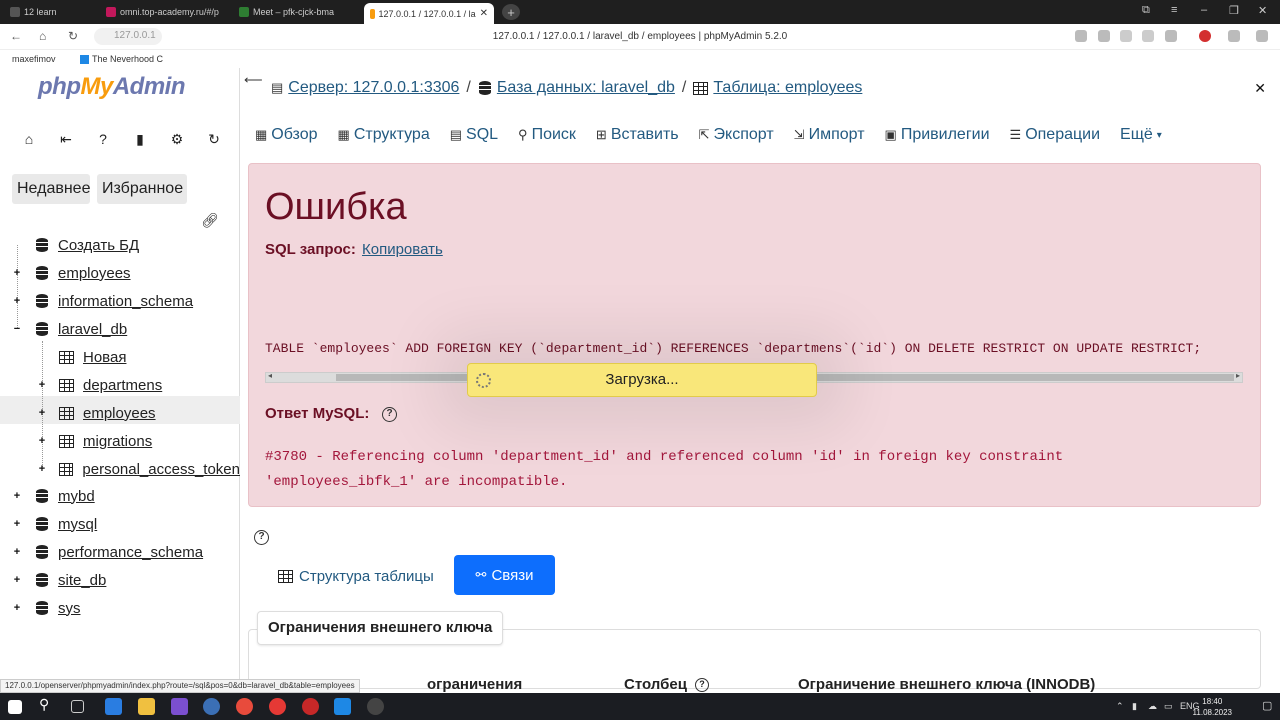  I want to click on tree-item-db: site_db, so click(70, 580).